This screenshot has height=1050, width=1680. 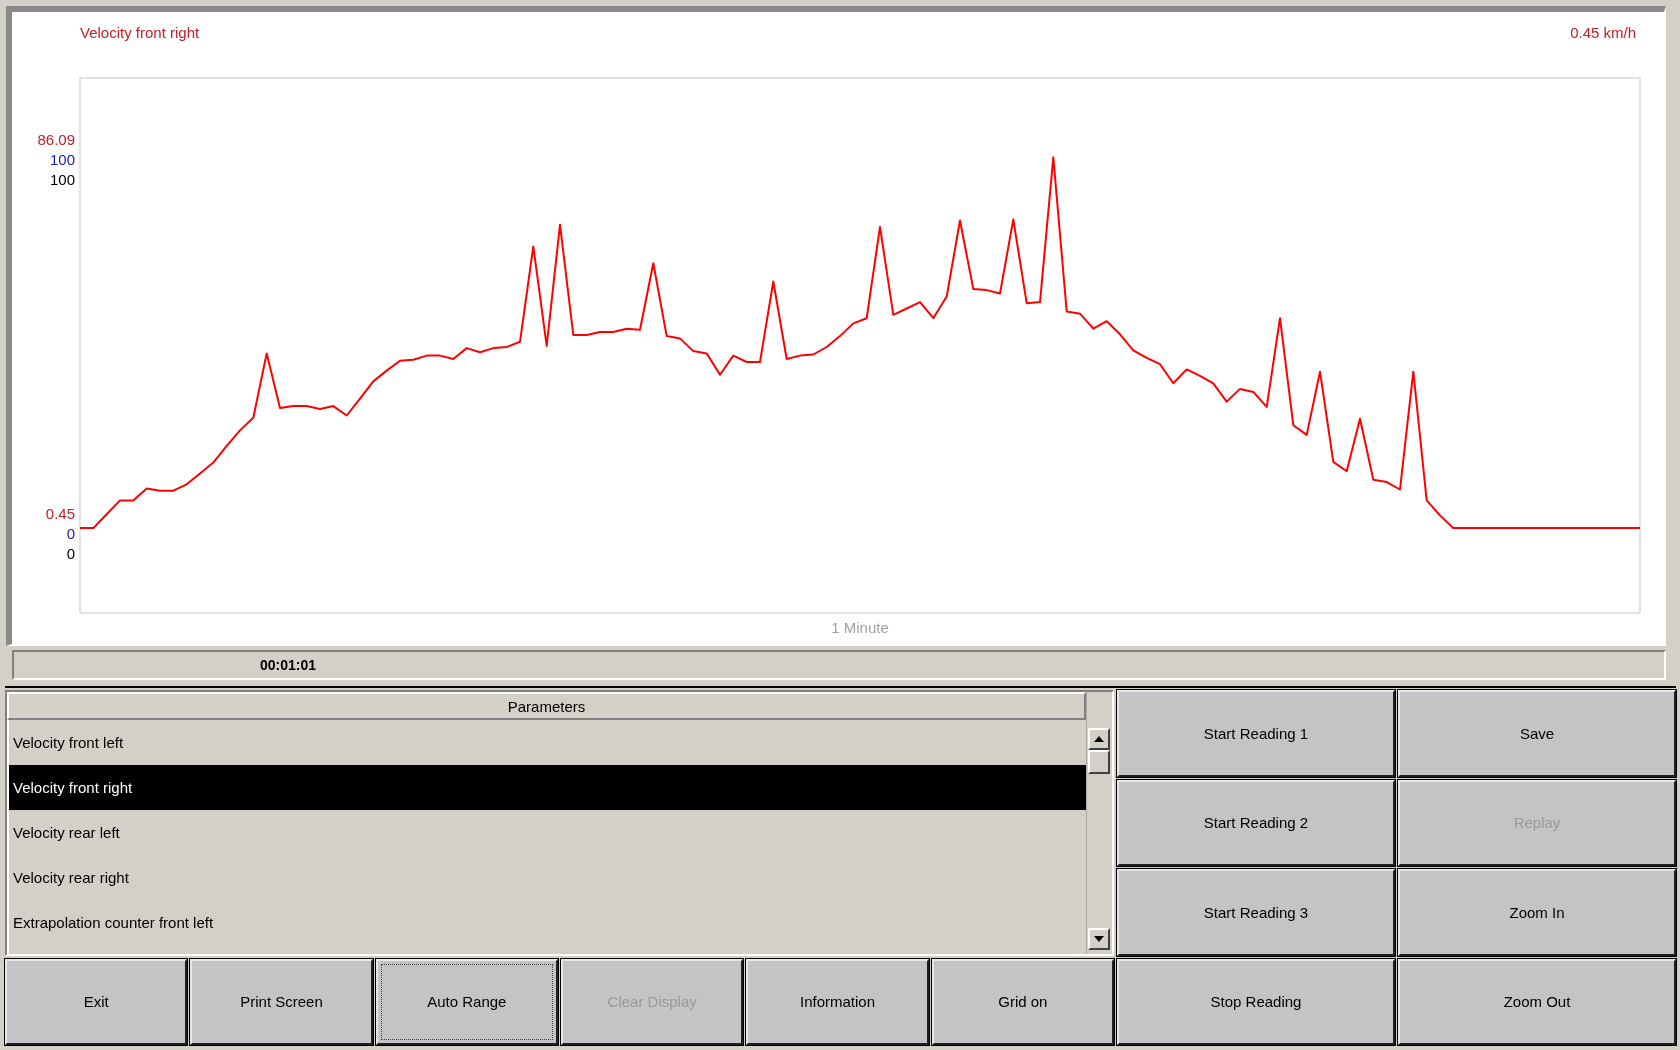 What do you see at coordinates (546, 706) in the screenshot?
I see `list-header: Parameters` at bounding box center [546, 706].